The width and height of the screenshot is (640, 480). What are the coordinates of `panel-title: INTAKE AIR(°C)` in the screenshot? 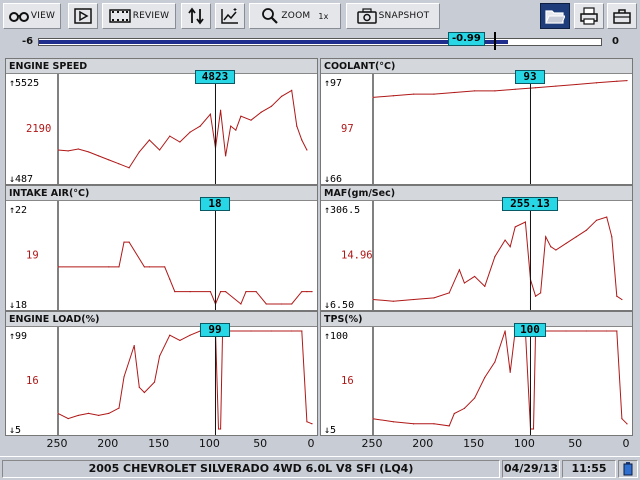 It's located at (161, 193).